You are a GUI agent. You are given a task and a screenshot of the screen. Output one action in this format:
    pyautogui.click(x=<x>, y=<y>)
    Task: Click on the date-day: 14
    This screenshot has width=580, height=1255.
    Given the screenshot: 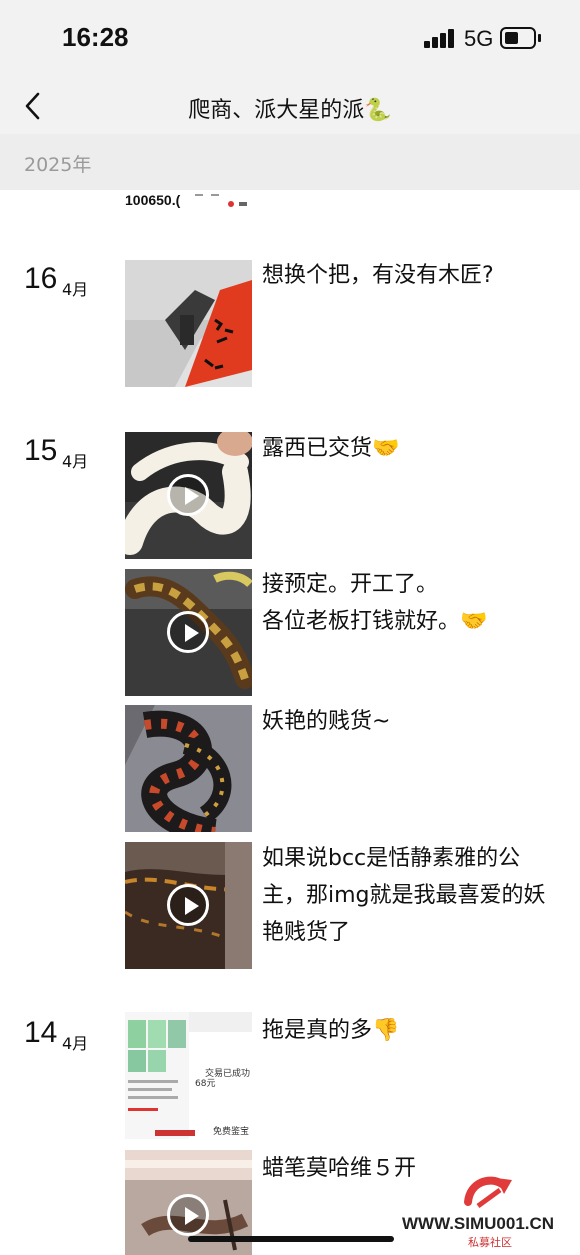 What is the action you would take?
    pyautogui.click(x=41, y=1032)
    